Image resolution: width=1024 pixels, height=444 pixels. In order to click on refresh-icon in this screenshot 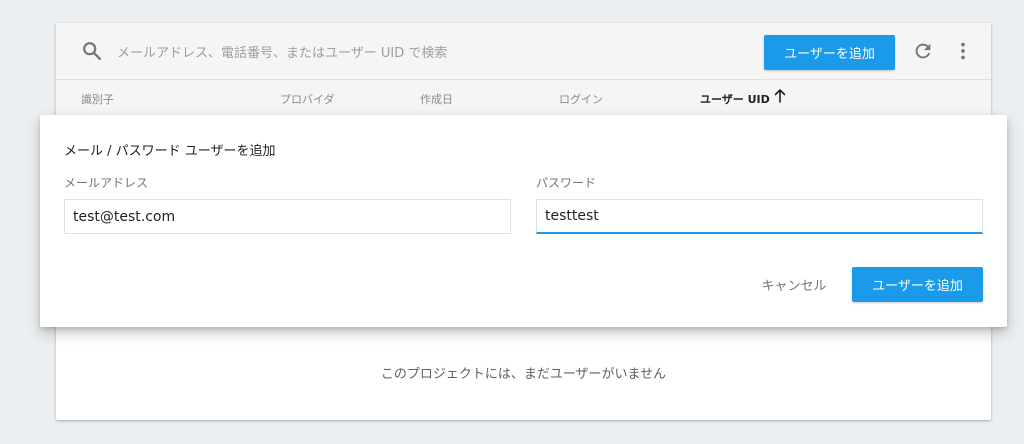, I will do `click(923, 51)`.